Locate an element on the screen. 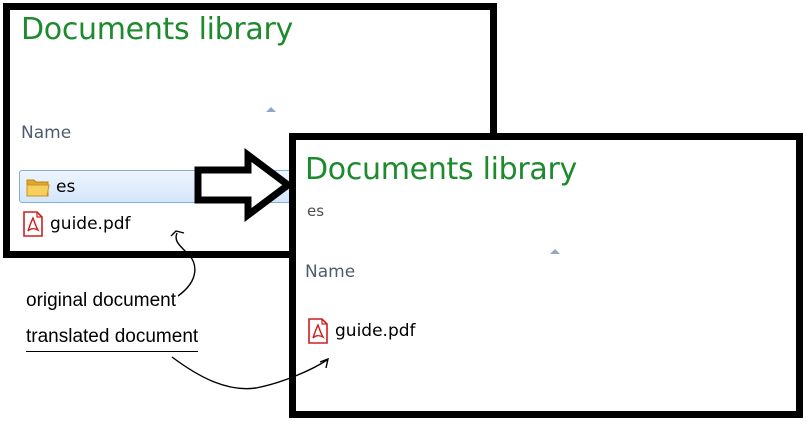  translated-pointer-arrow-icon is located at coordinates (249, 373).